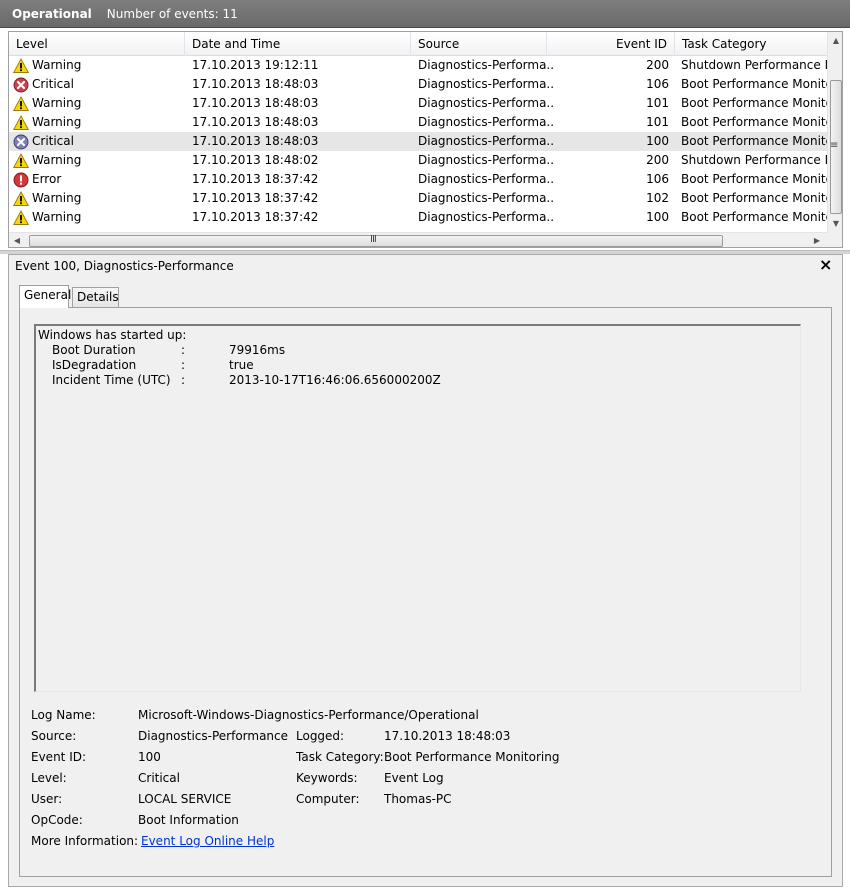 This screenshot has width=850, height=889. What do you see at coordinates (835, 223) in the screenshot?
I see `scroll-down-button: ▼` at bounding box center [835, 223].